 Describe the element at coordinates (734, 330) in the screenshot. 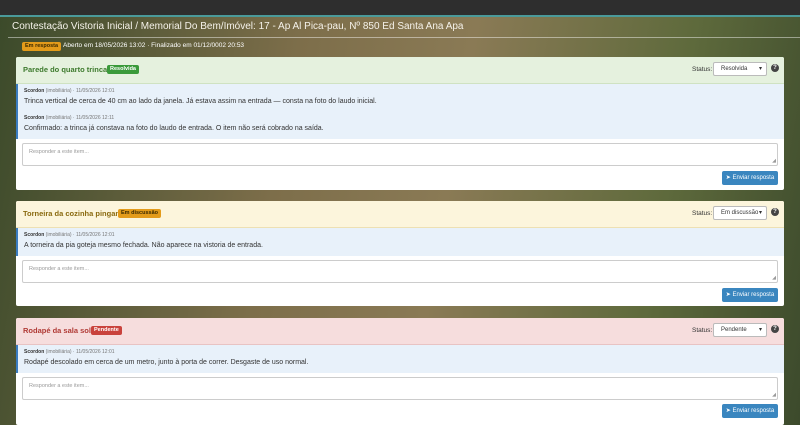

I see `status-select-value: Pendente` at that location.